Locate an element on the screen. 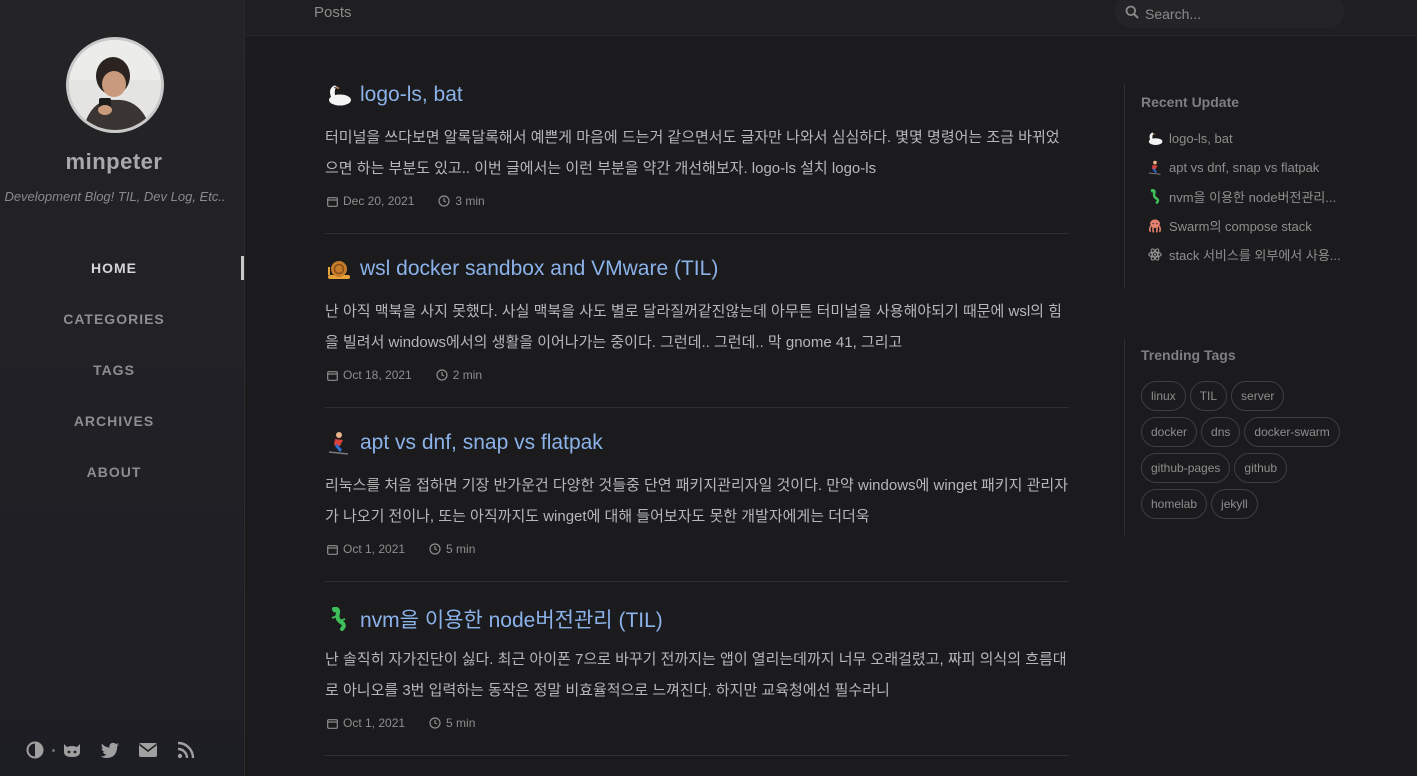 This screenshot has width=1417, height=776. post-title-link: nvm을 이용한 node버전관리 (TIL) is located at coordinates (494, 619).